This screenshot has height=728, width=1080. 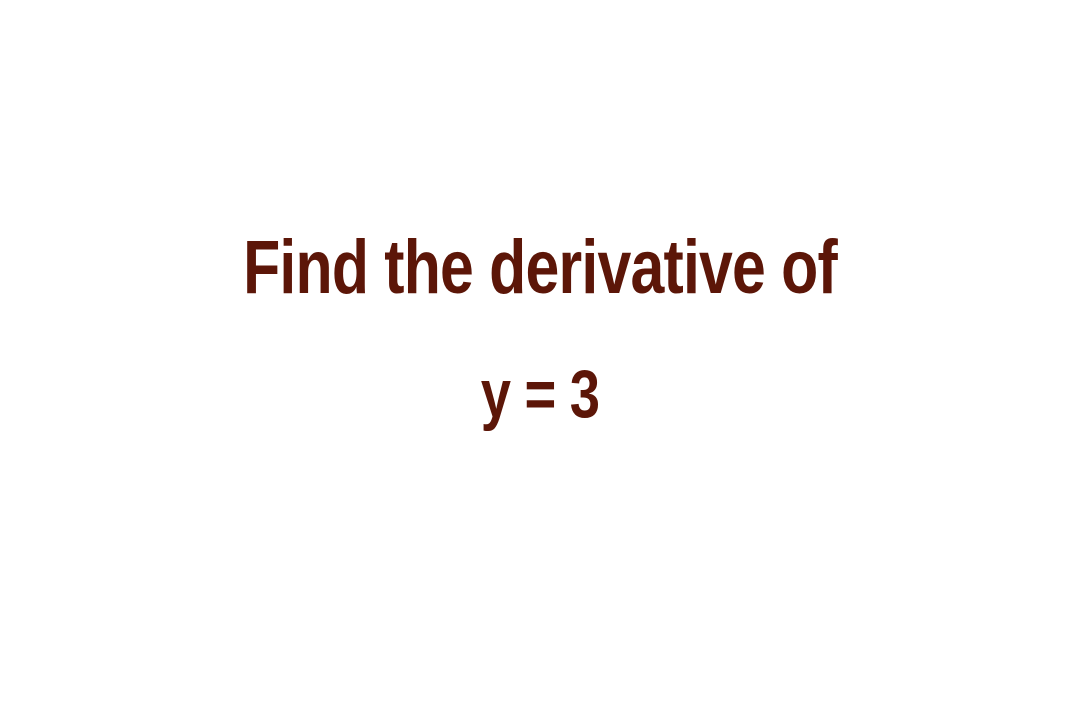 What do you see at coordinates (540, 267) in the screenshot?
I see `question-prompt: Find the derivative of` at bounding box center [540, 267].